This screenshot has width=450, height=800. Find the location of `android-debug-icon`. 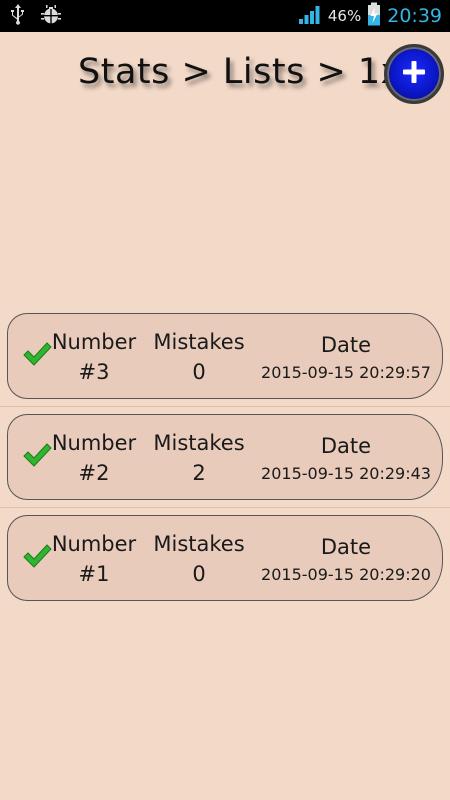

android-debug-icon is located at coordinates (51, 16).